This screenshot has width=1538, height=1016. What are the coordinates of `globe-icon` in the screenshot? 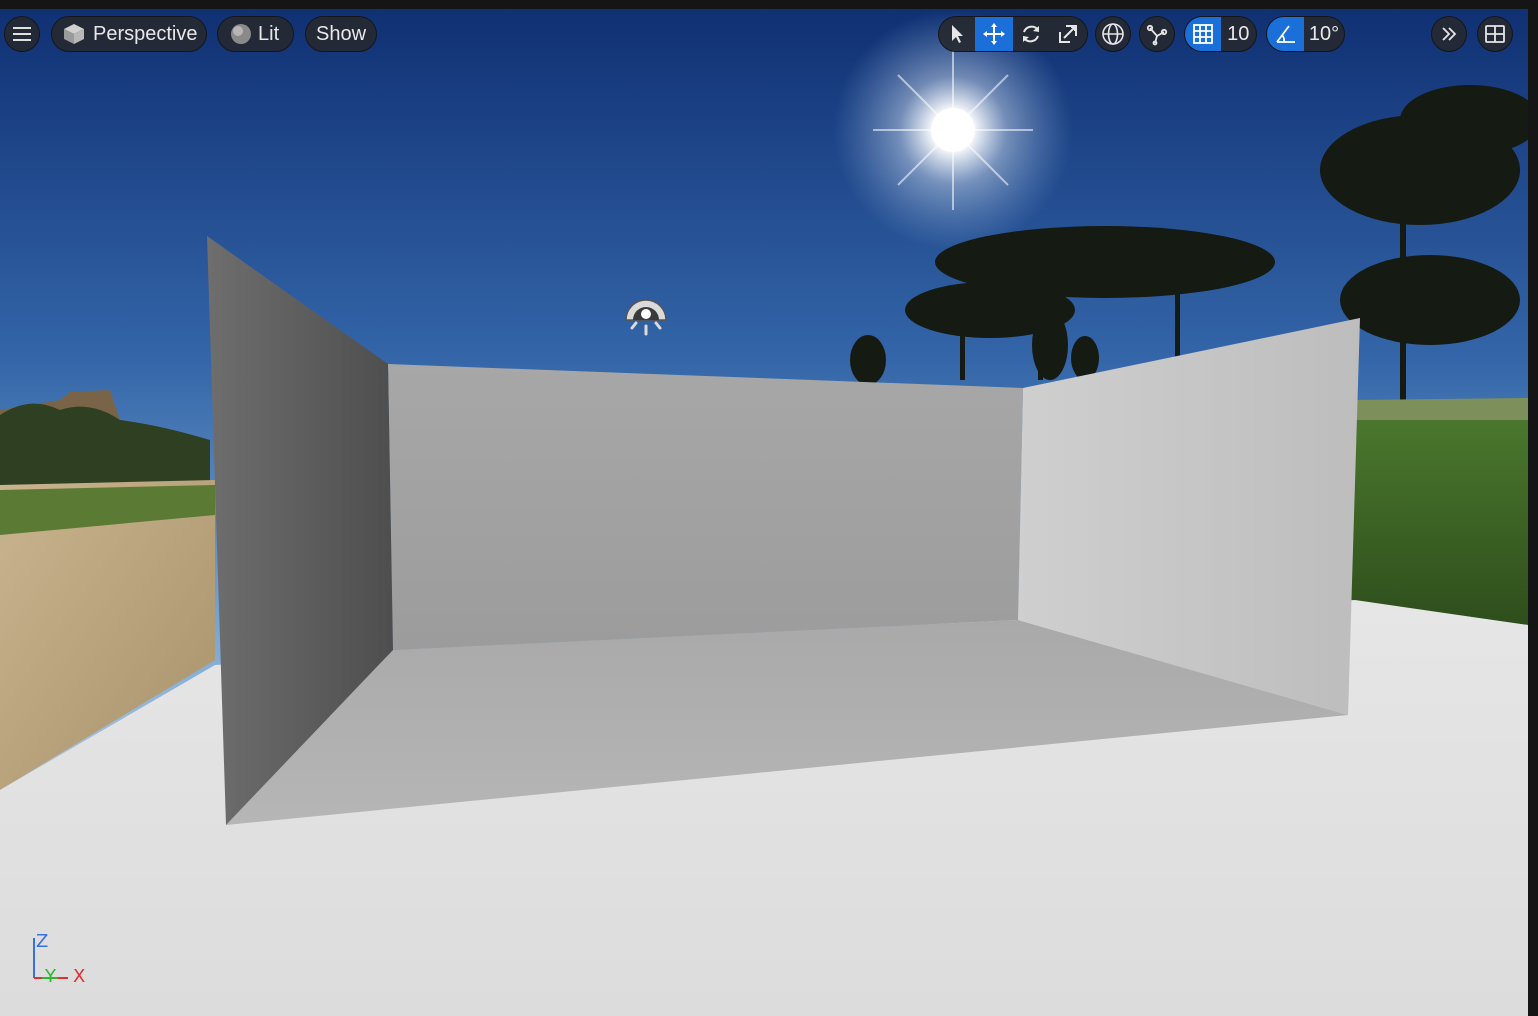 It's located at (1113, 34).